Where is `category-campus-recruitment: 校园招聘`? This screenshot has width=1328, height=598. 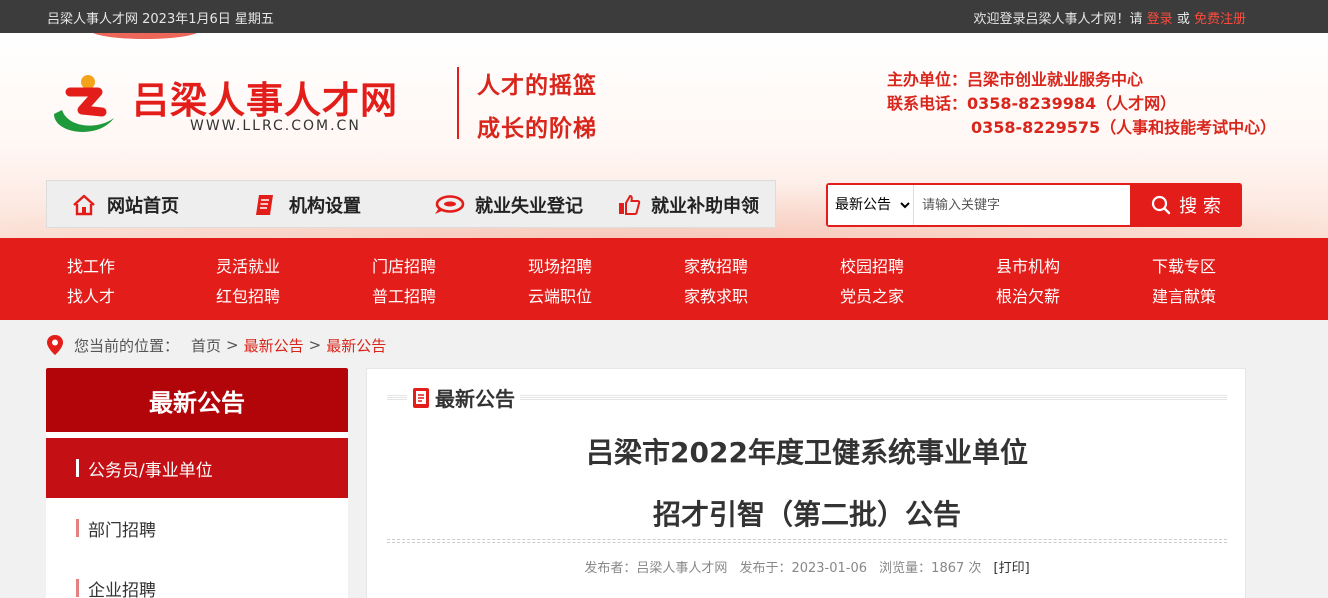
category-campus-recruitment: 校园招聘 is located at coordinates (872, 265).